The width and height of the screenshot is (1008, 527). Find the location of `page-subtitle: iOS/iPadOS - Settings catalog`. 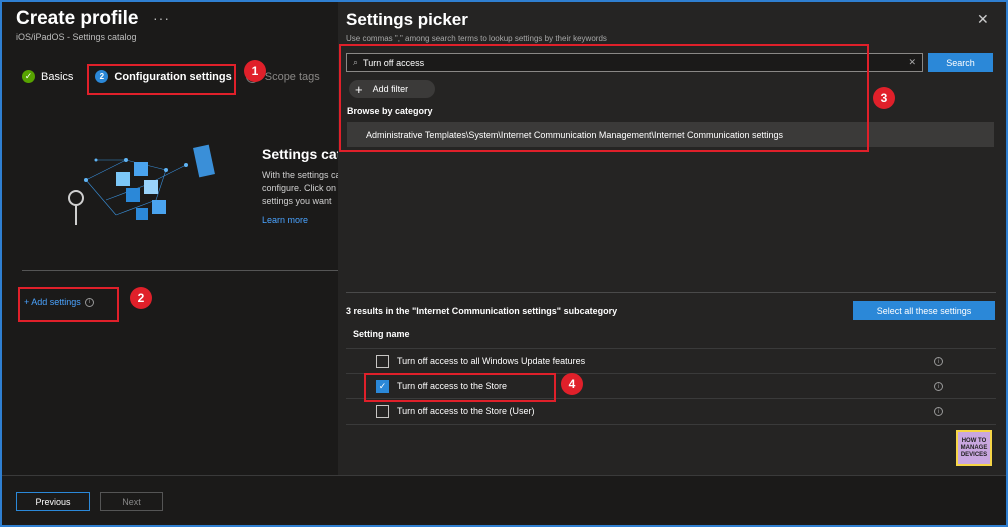

page-subtitle: iOS/iPadOS - Settings catalog is located at coordinates (76, 37).